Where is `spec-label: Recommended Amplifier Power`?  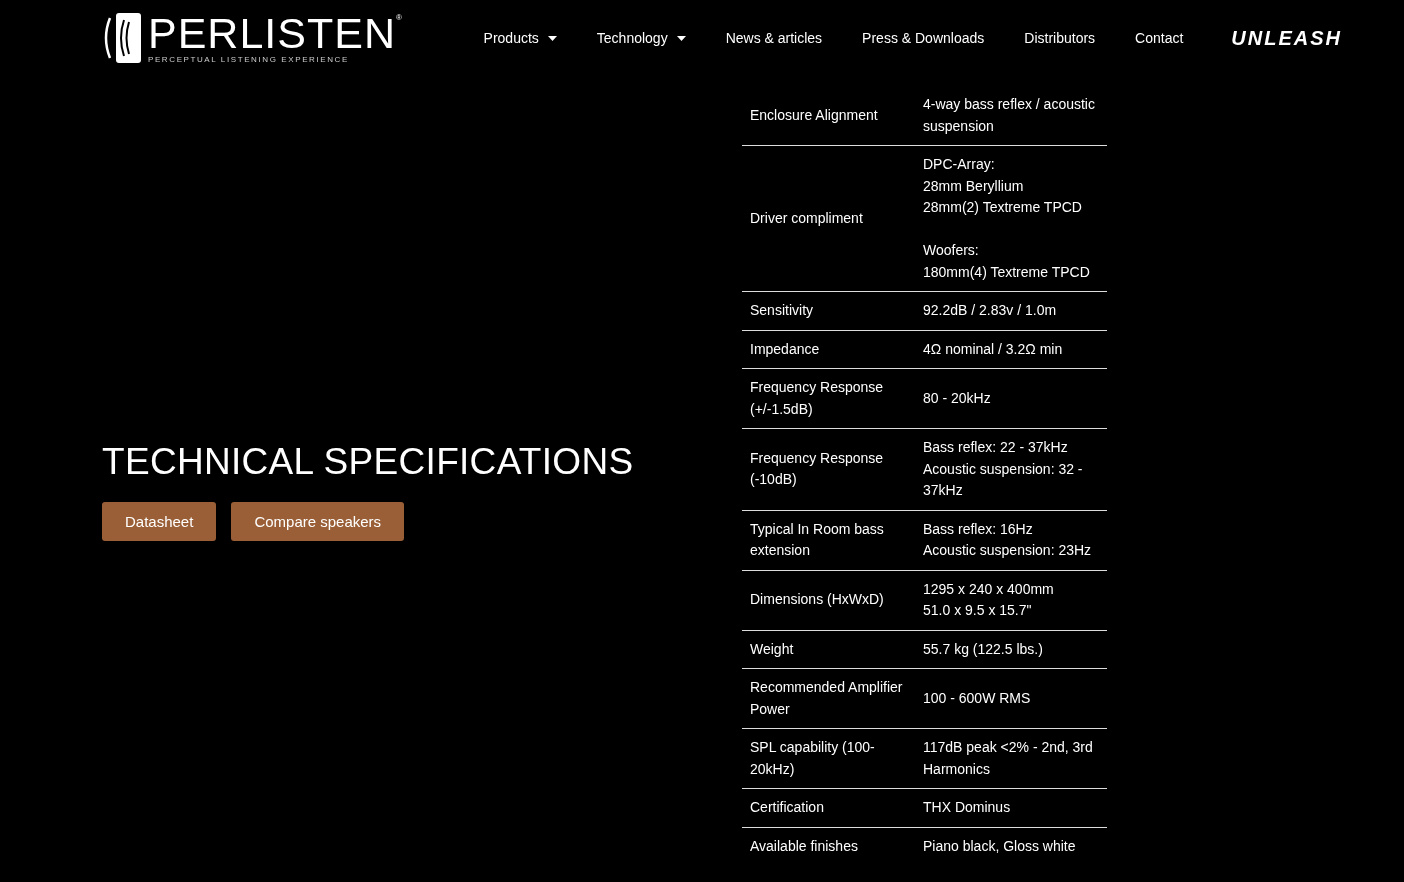
spec-label: Recommended Amplifier Power is located at coordinates (826, 698).